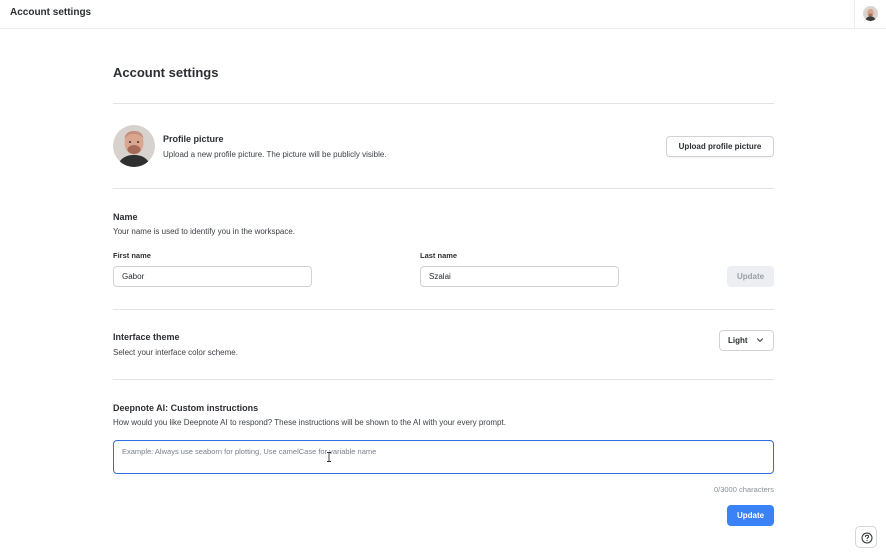  Describe the element at coordinates (750, 515) in the screenshot. I see `ai-update-button: Update` at that location.